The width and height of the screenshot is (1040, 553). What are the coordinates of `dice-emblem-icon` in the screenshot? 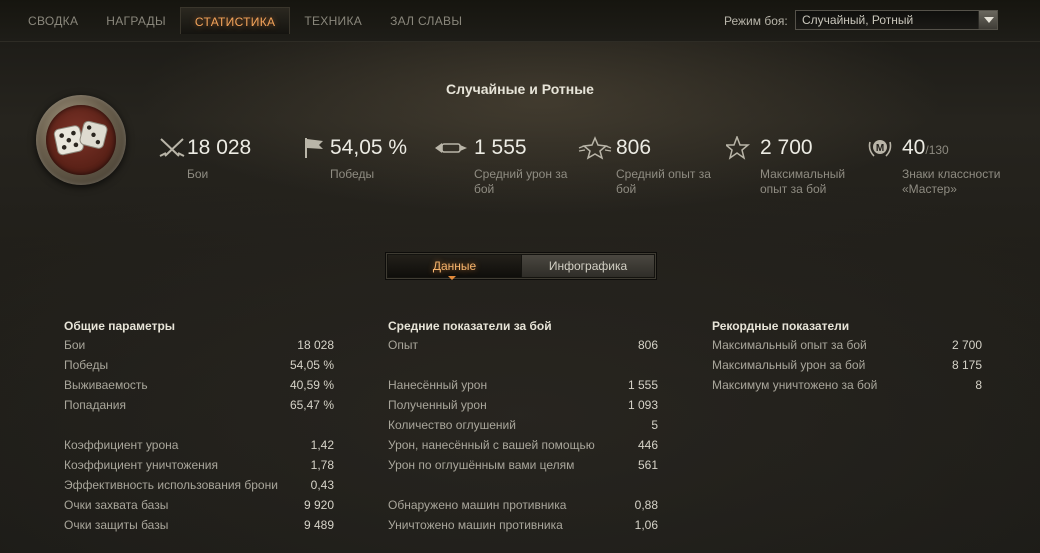 It's located at (81, 140).